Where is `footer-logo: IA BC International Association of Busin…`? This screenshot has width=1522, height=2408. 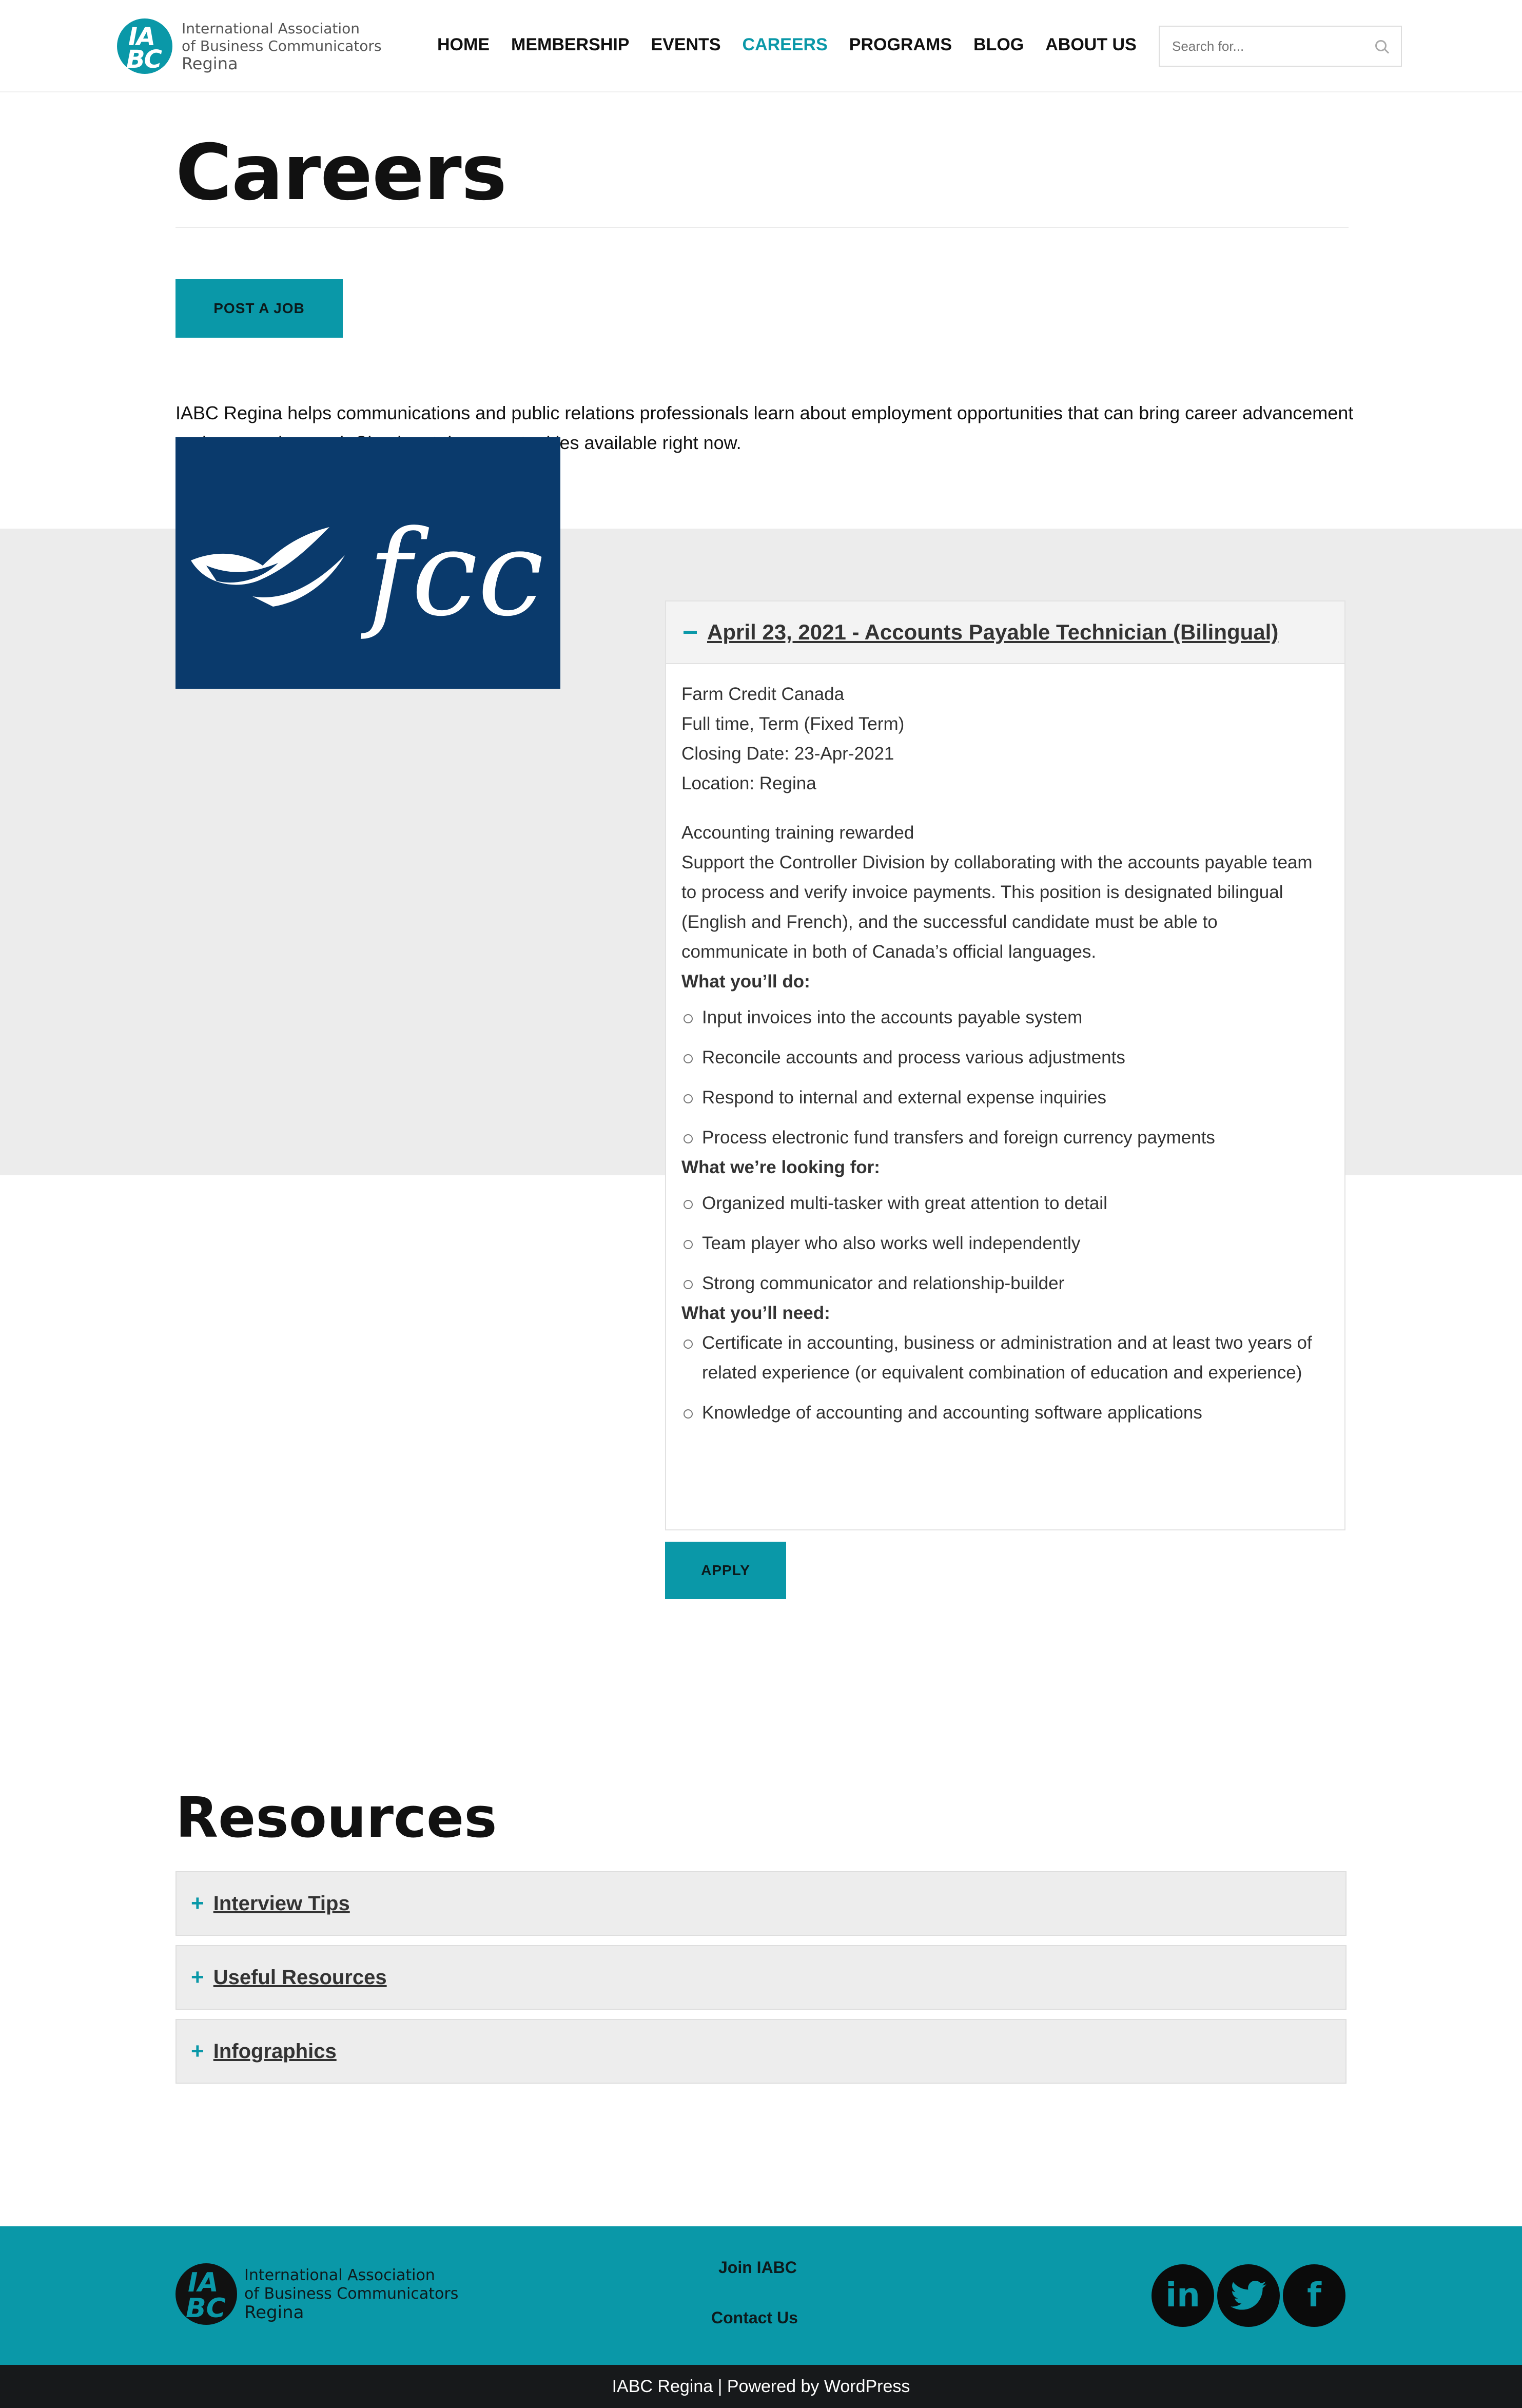
footer-logo: IA BC International Association of Busin… is located at coordinates (316, 2294).